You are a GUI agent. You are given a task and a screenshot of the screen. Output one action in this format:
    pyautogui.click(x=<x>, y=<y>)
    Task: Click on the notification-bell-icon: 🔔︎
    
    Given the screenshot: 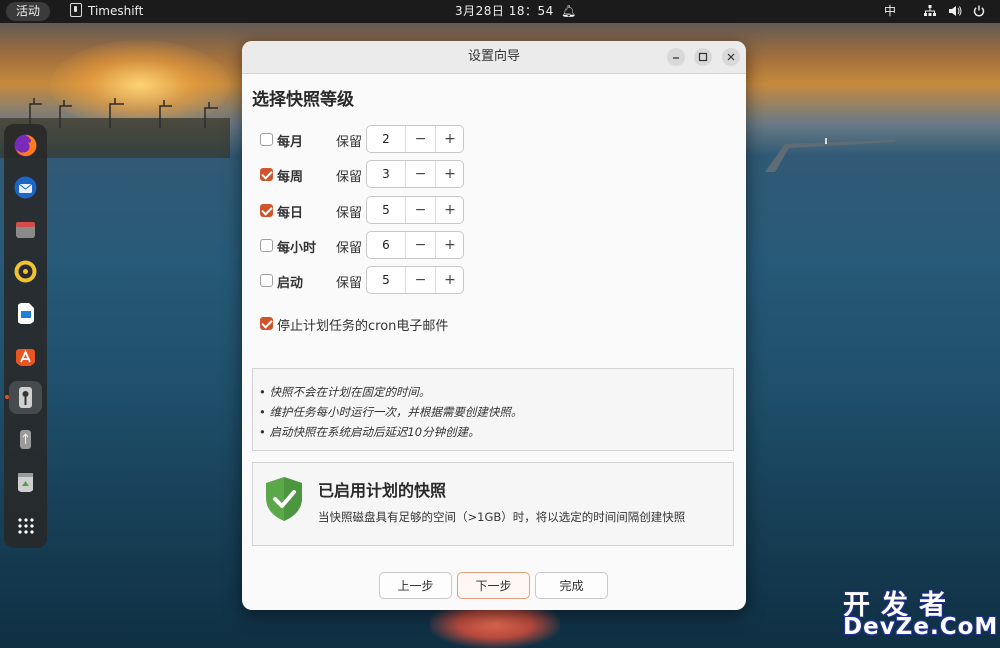 What is the action you would take?
    pyautogui.click(x=568, y=11)
    